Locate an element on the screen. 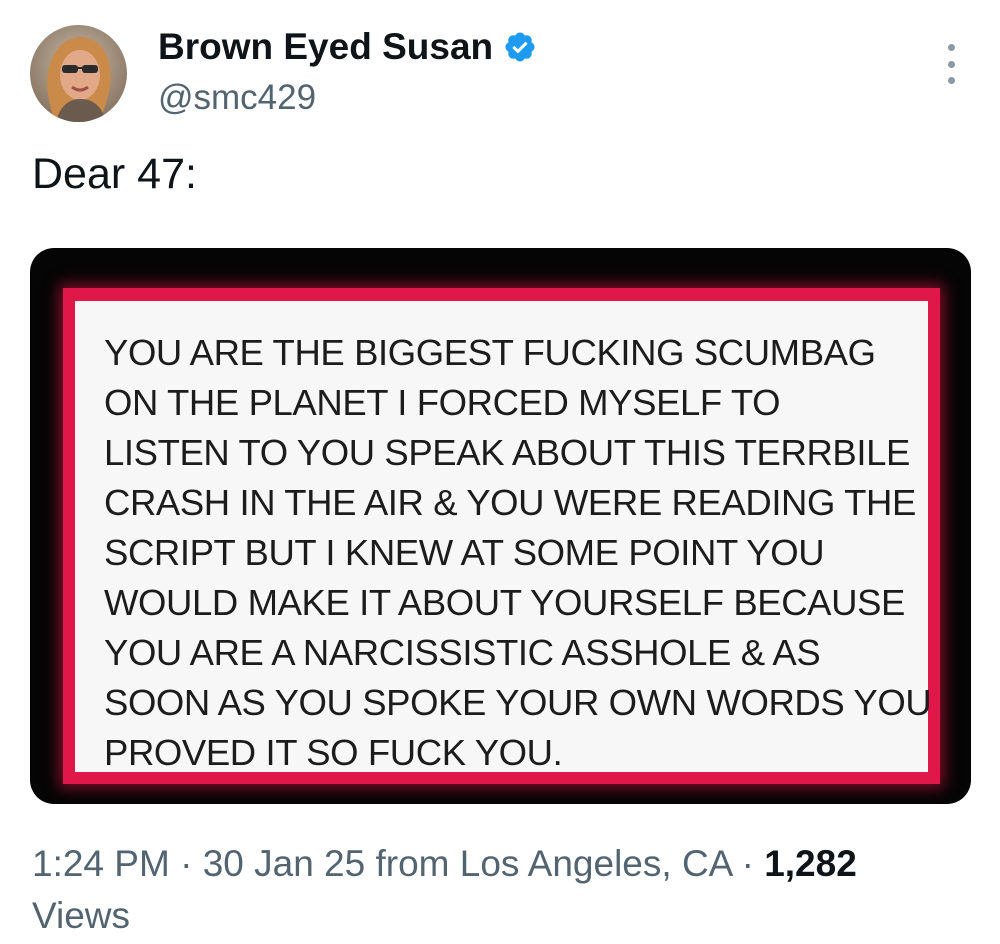 Image resolution: width=1000 pixels, height=944 pixels. author-display-name-row: Brown Eyed Susan is located at coordinates (347, 47).